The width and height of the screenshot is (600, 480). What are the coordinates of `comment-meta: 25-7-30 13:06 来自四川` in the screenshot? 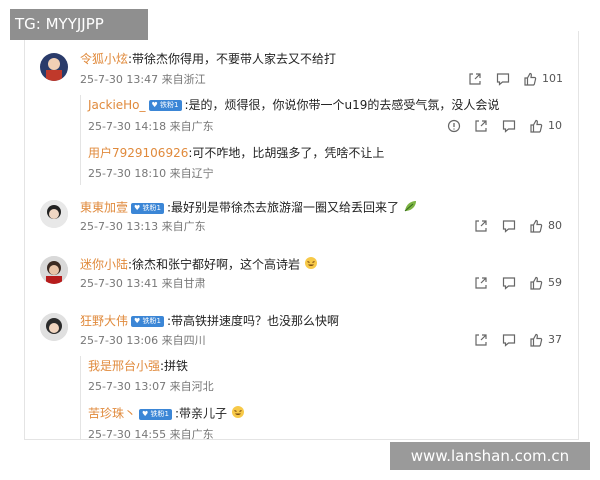 It's located at (143, 340).